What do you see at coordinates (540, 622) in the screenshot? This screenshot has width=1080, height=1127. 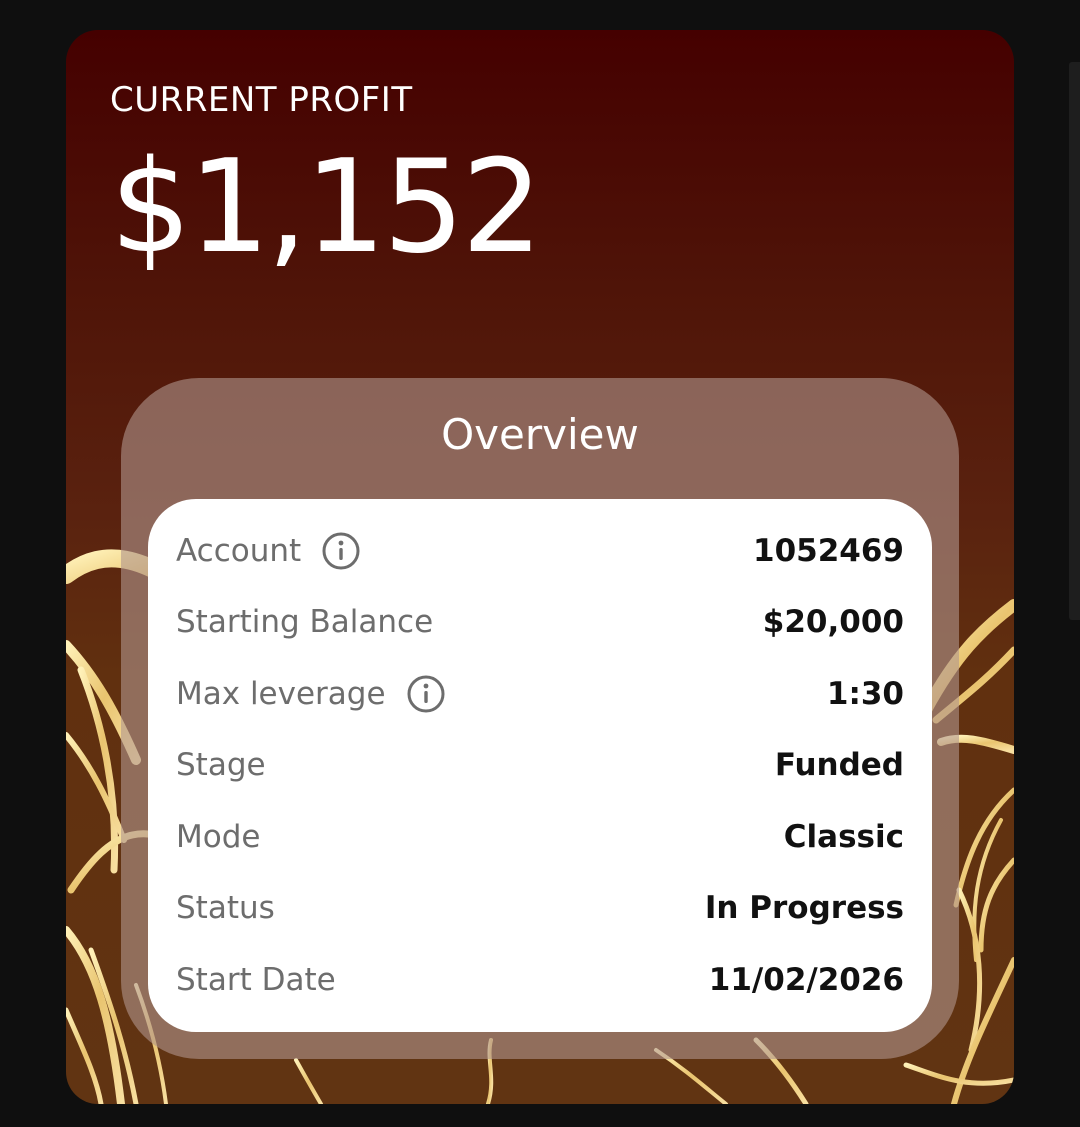 I see `detail-row-starting-balance: Starting Balance $20,000` at bounding box center [540, 622].